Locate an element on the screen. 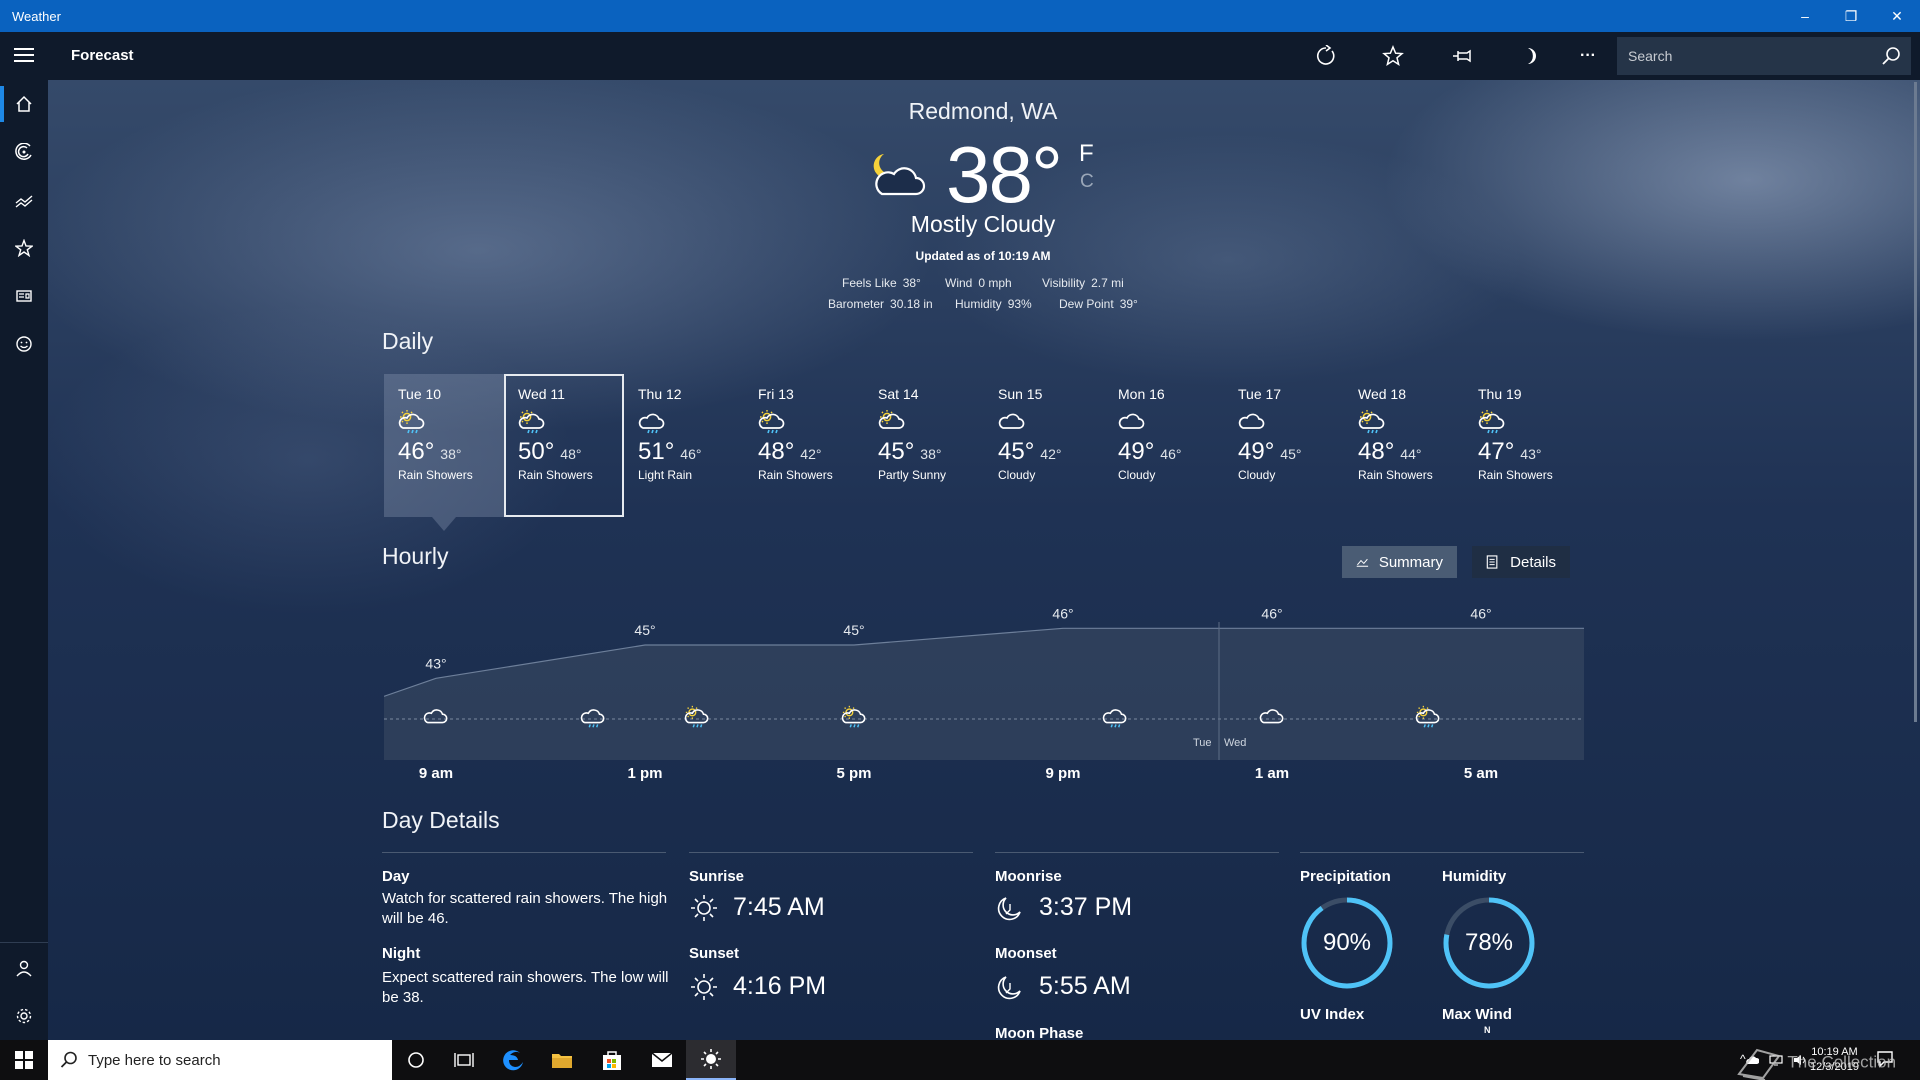 Image resolution: width=1920 pixels, height=1080 pixels. daily-card: Tue 10 46° 38° Rain Showers is located at coordinates (444, 445).